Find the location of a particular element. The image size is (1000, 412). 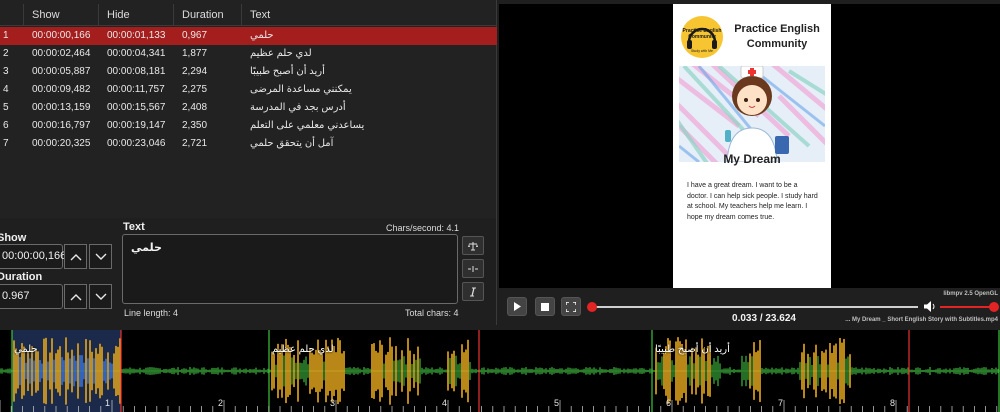

volume-icon is located at coordinates (930, 306).